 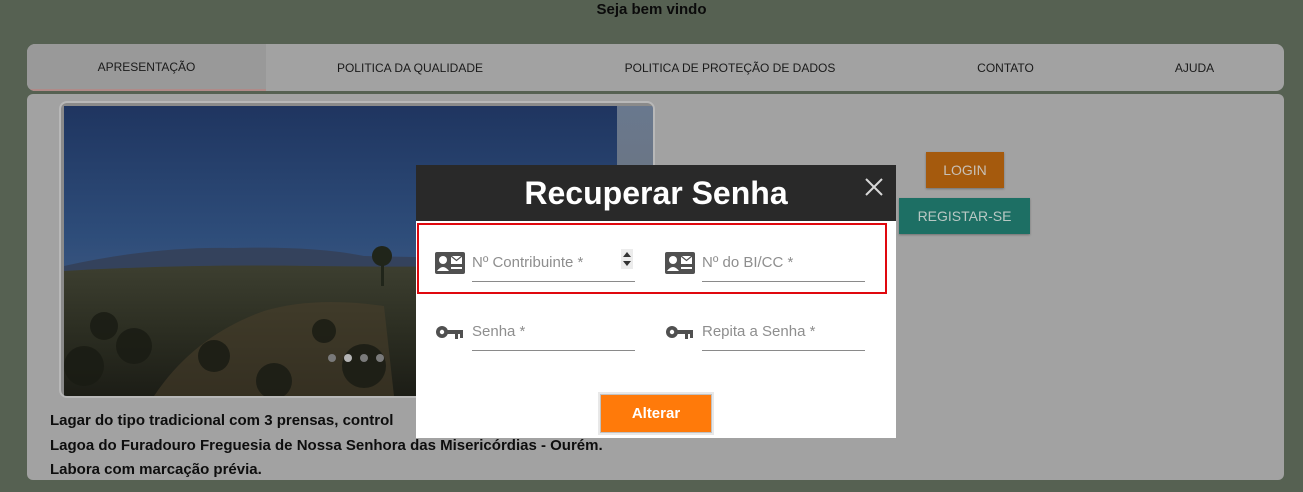 I want to click on close-icon, so click(x=874, y=187).